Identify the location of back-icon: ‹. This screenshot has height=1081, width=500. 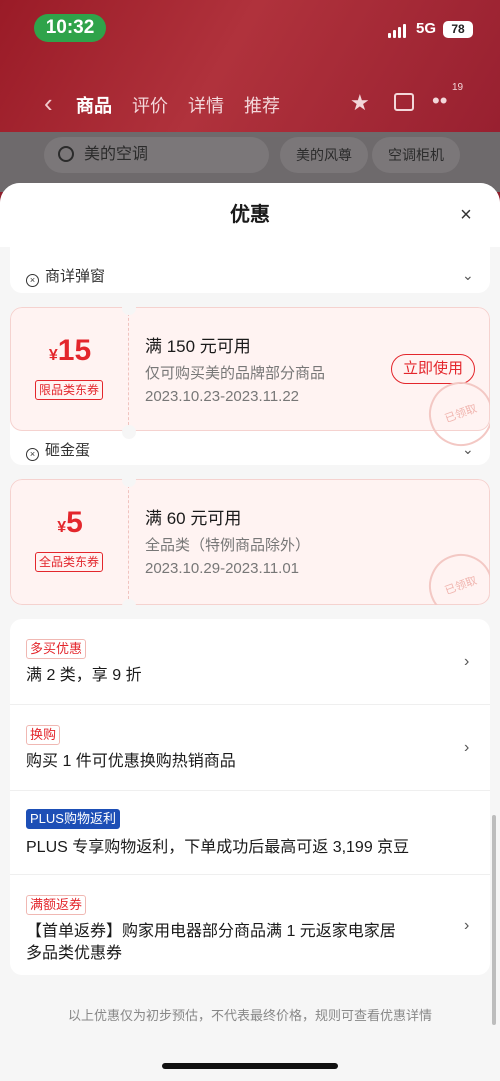
(48, 103).